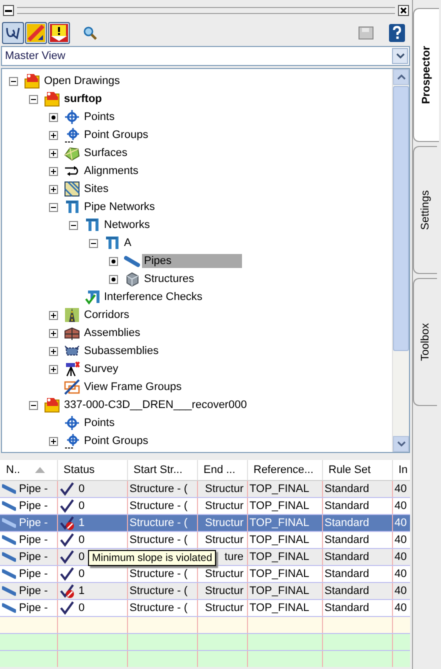  I want to click on tree-item: Survey, so click(101, 369).